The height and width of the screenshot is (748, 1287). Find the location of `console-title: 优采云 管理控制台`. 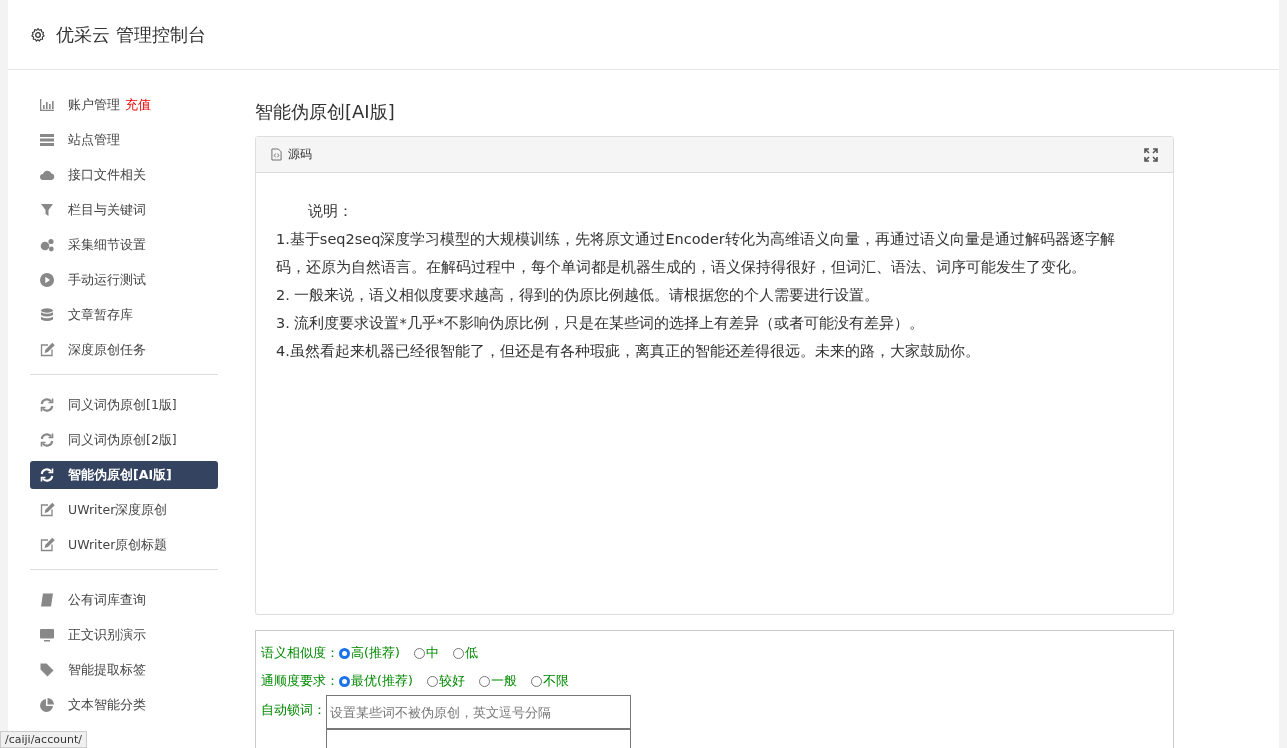

console-title: 优采云 管理控制台 is located at coordinates (131, 34).